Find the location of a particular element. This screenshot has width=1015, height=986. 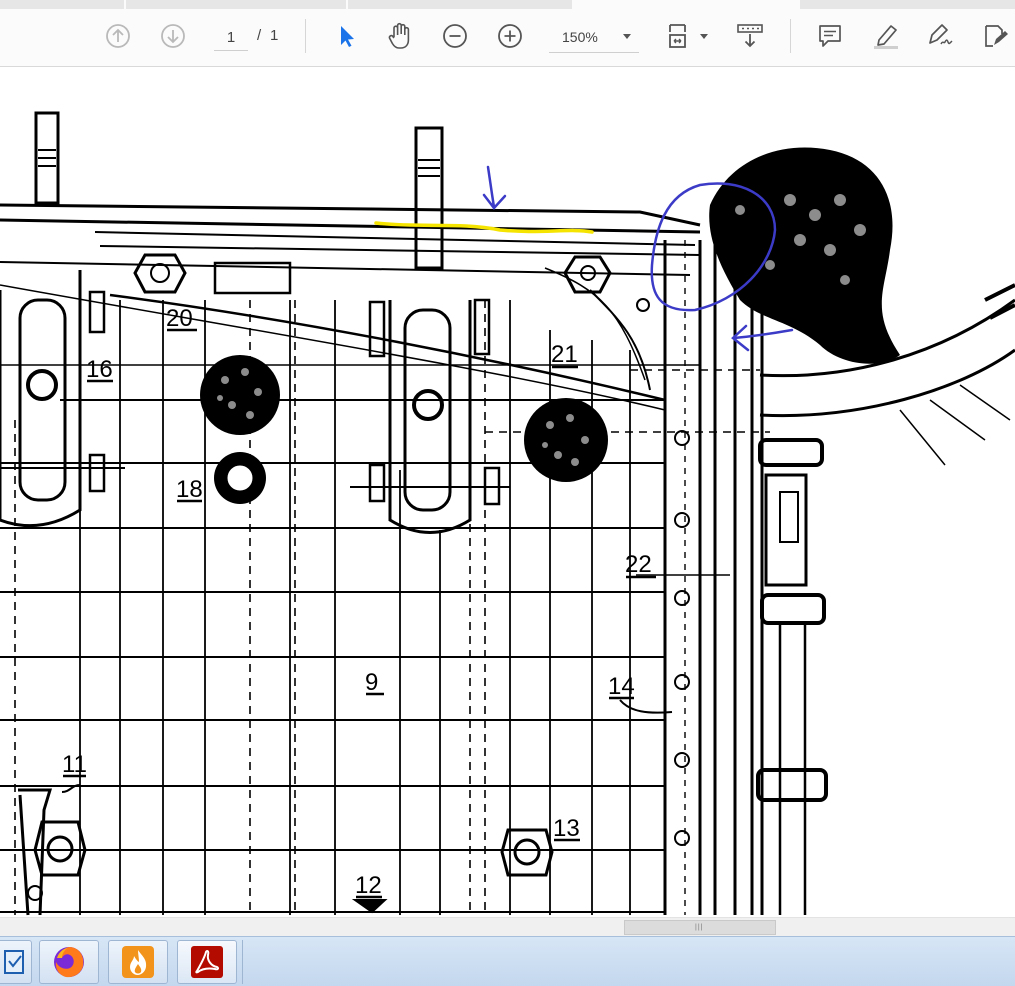

grip-icon: ||| is located at coordinates (699, 927).